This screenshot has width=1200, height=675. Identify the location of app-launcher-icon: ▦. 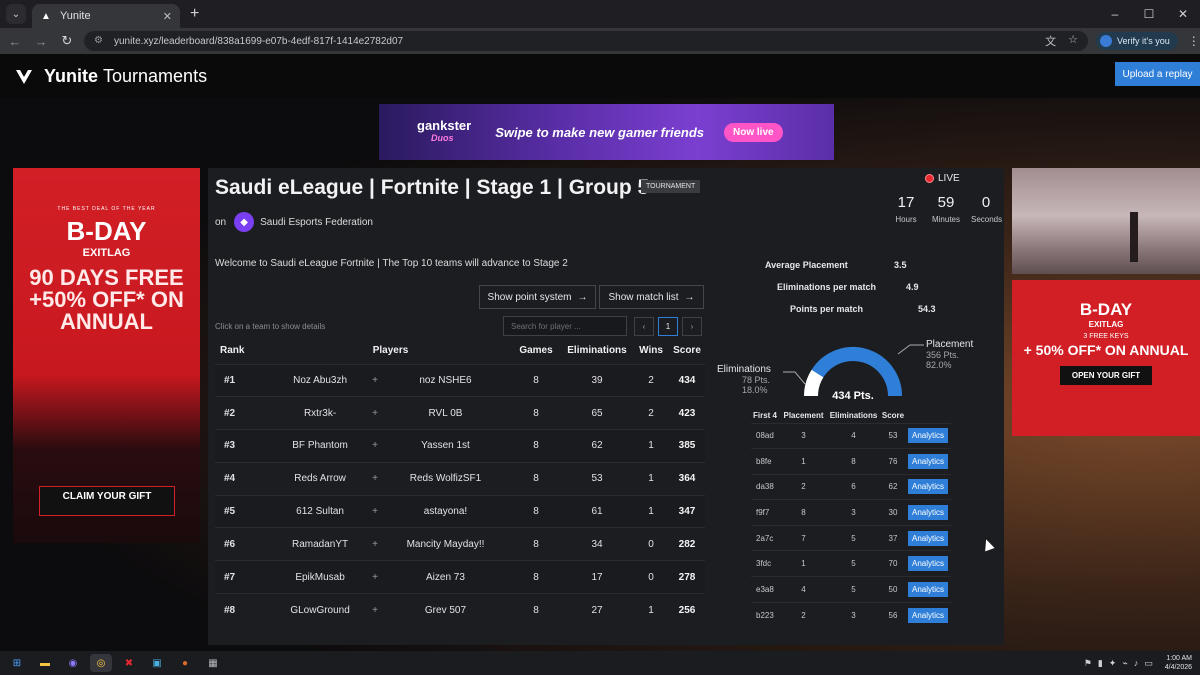
(213, 663).